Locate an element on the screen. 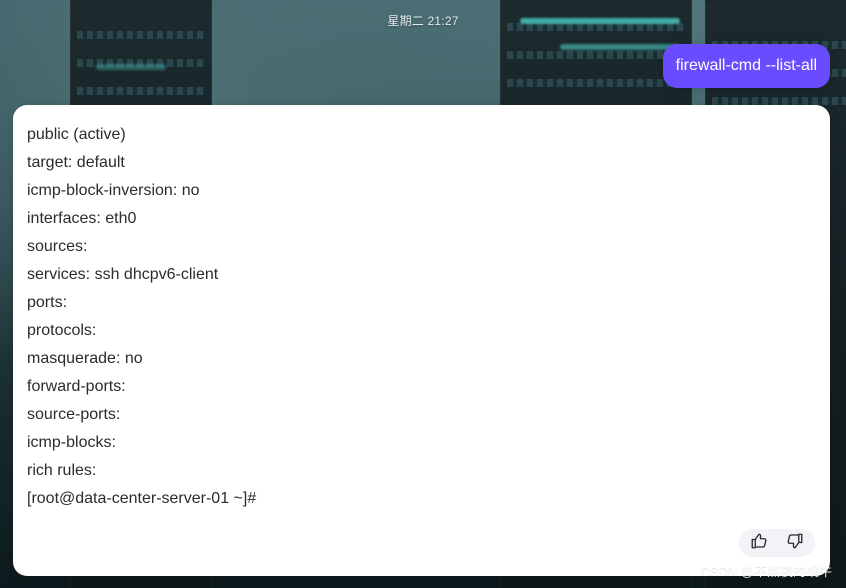 Image resolution: width=846 pixels, height=588 pixels. response-line: interfaces: eth0 is located at coordinates (82, 218).